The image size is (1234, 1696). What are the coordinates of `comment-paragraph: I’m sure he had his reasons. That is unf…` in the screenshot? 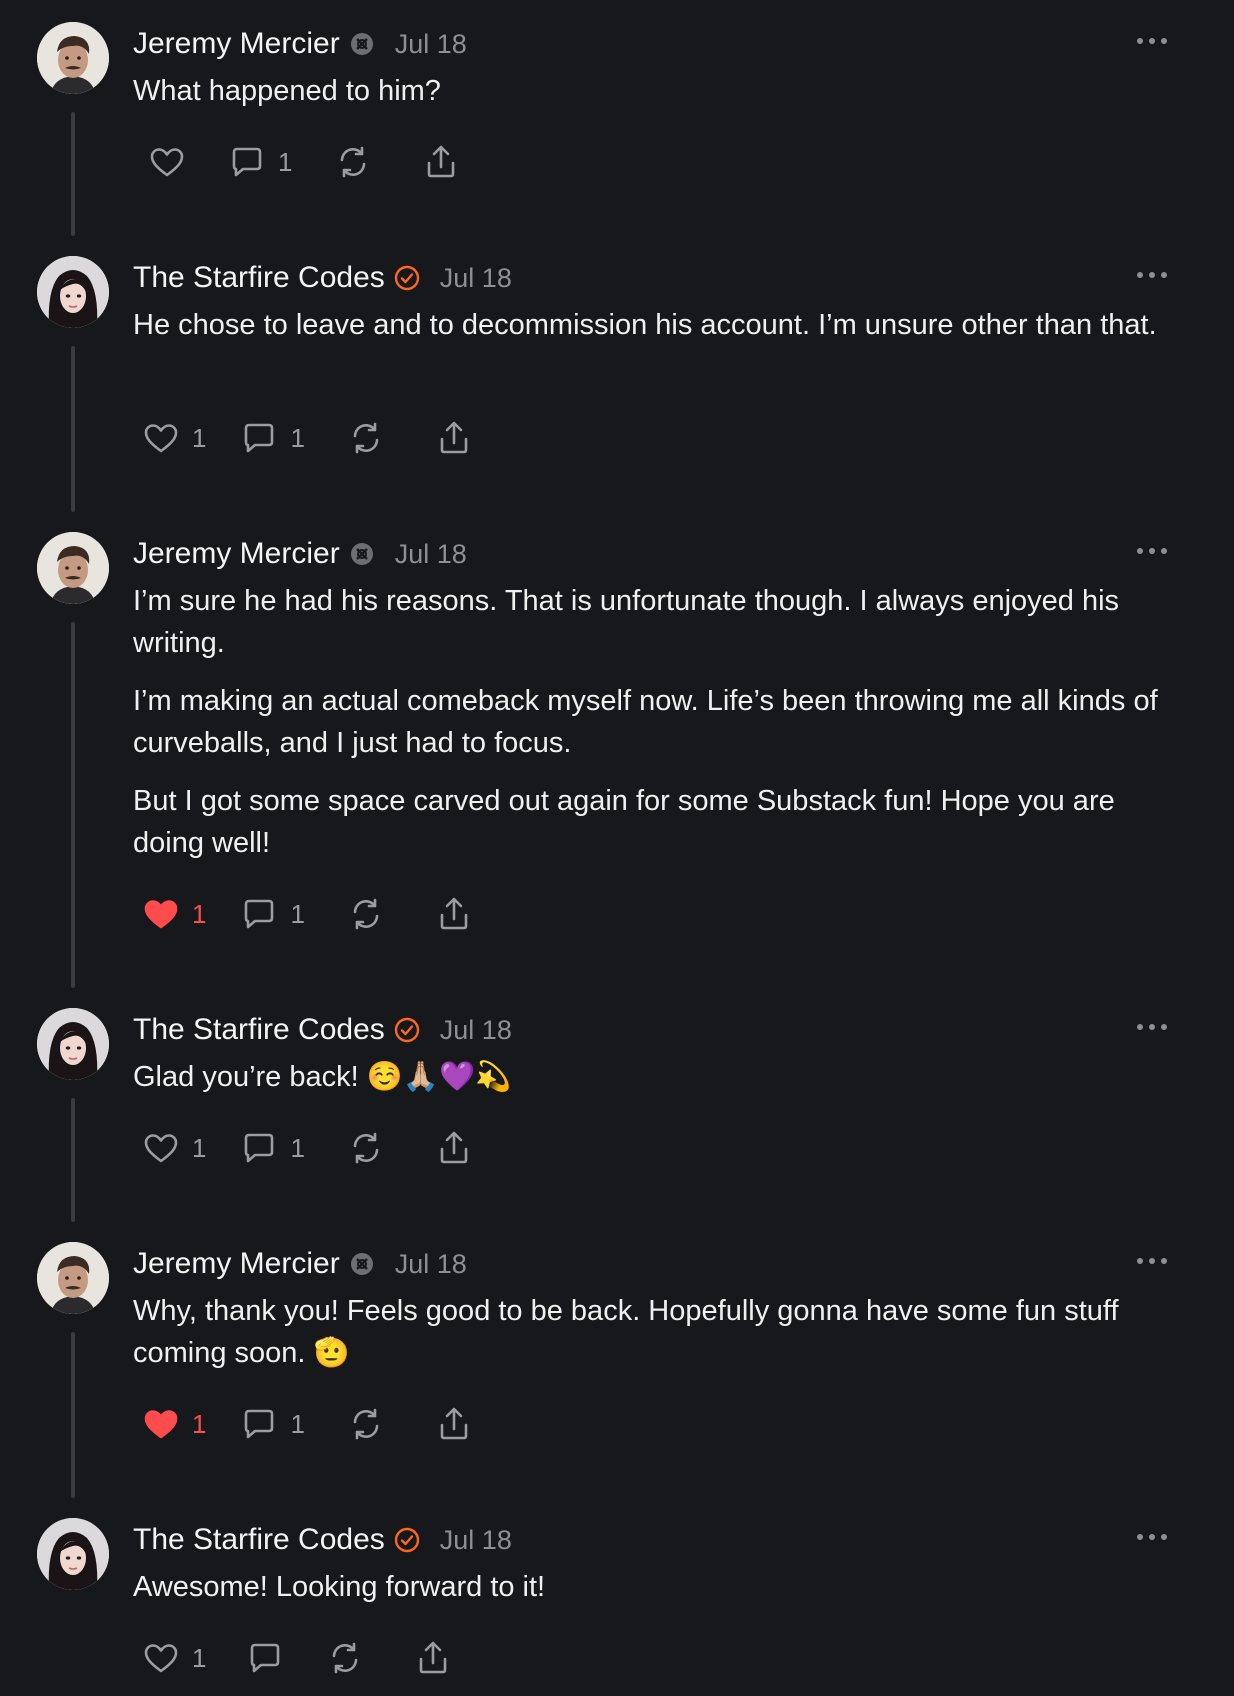 It's located at (626, 622).